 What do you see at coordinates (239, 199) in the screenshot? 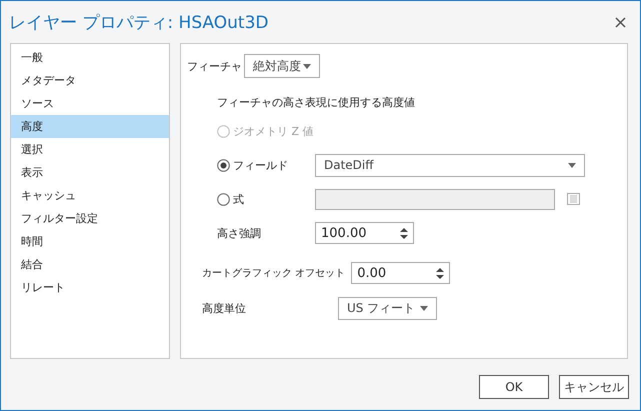
I see `radio-label: 式` at bounding box center [239, 199].